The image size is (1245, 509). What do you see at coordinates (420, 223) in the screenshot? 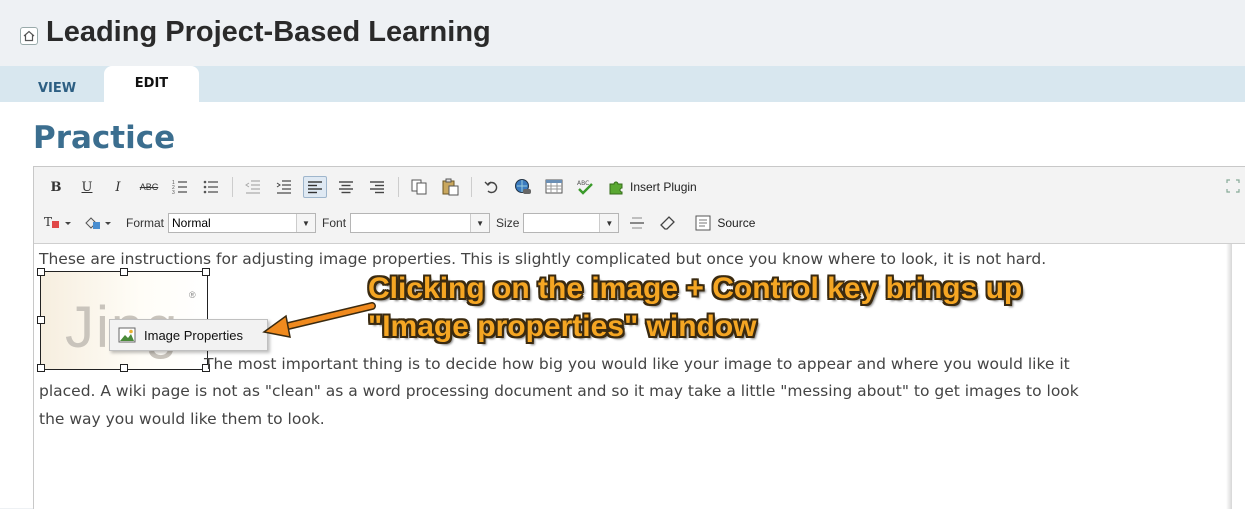
I see `font-select: ▼` at bounding box center [420, 223].